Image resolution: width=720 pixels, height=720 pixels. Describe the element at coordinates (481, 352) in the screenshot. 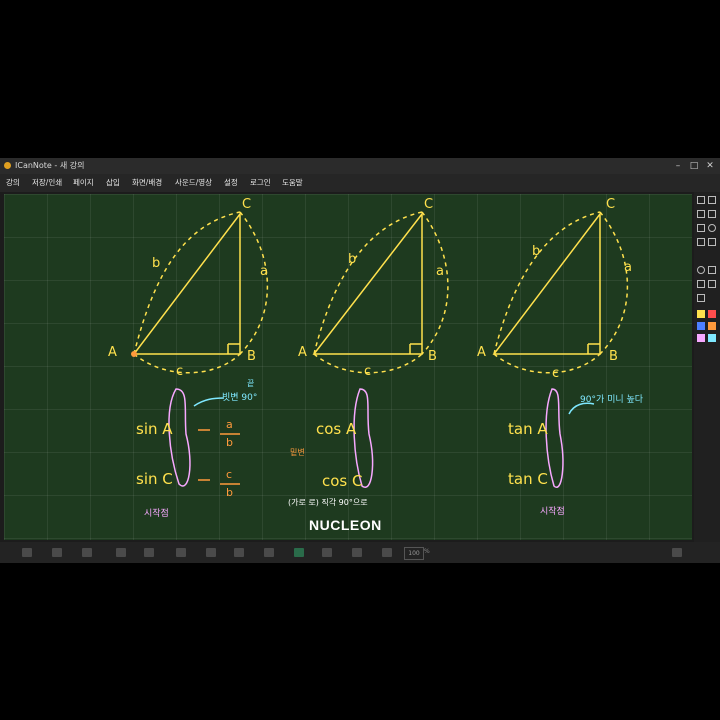

I see `vertex-a-3: A` at that location.